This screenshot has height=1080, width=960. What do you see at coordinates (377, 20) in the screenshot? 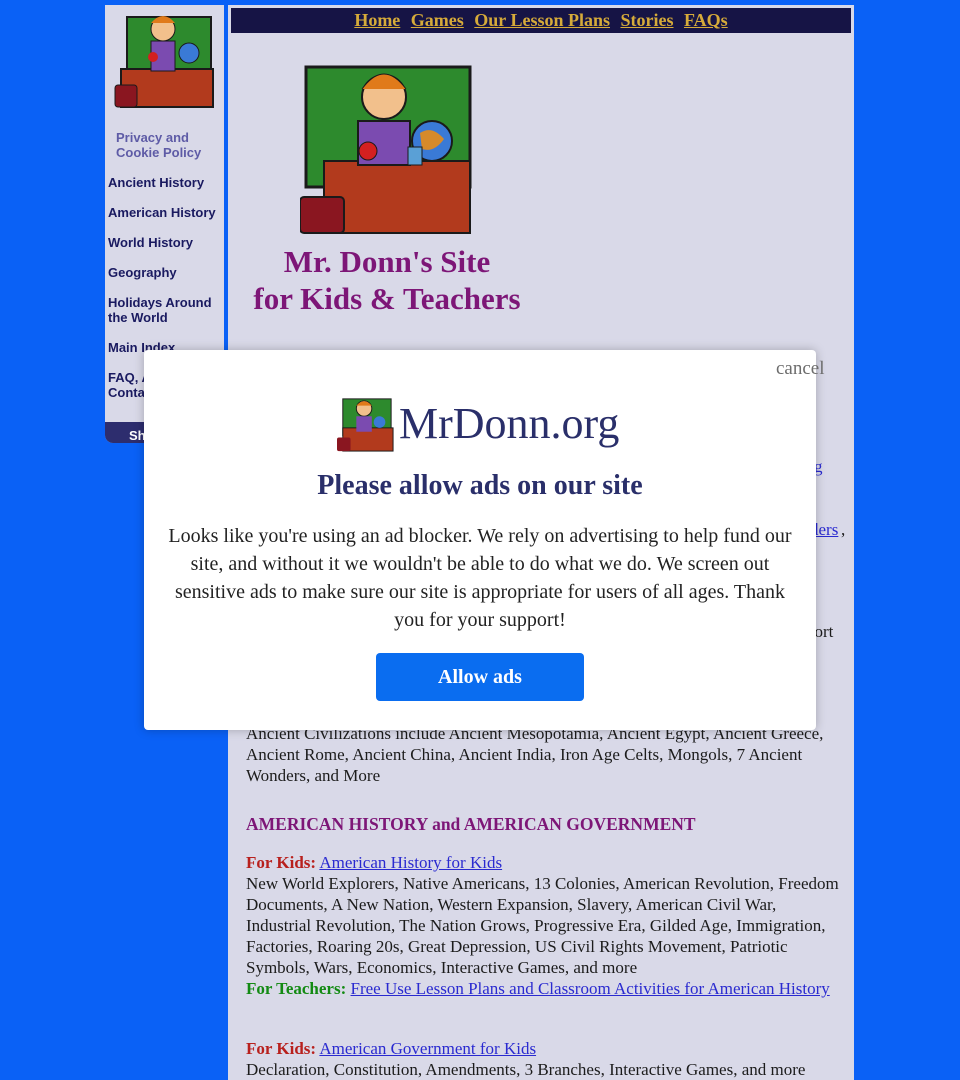
I see `nav-home: Home` at bounding box center [377, 20].